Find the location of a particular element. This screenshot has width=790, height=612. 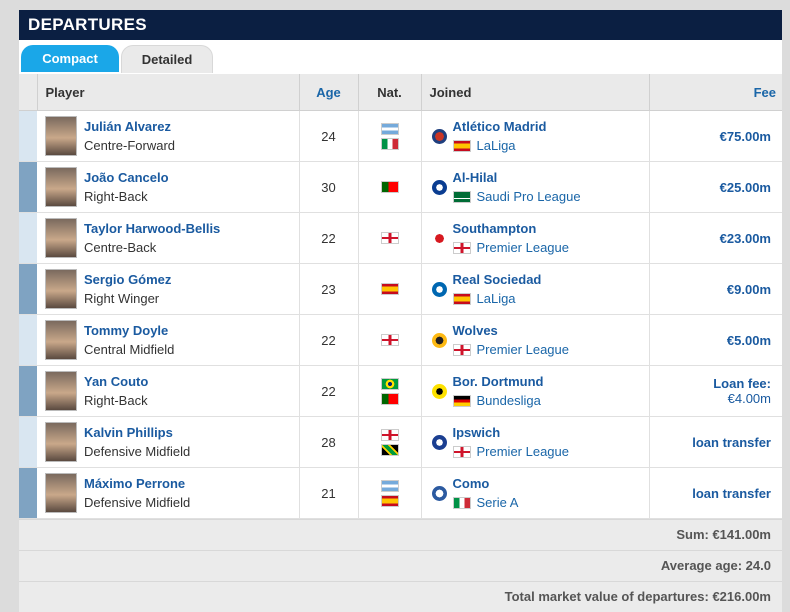

transfer-fee: €23.00m is located at coordinates (710, 238).